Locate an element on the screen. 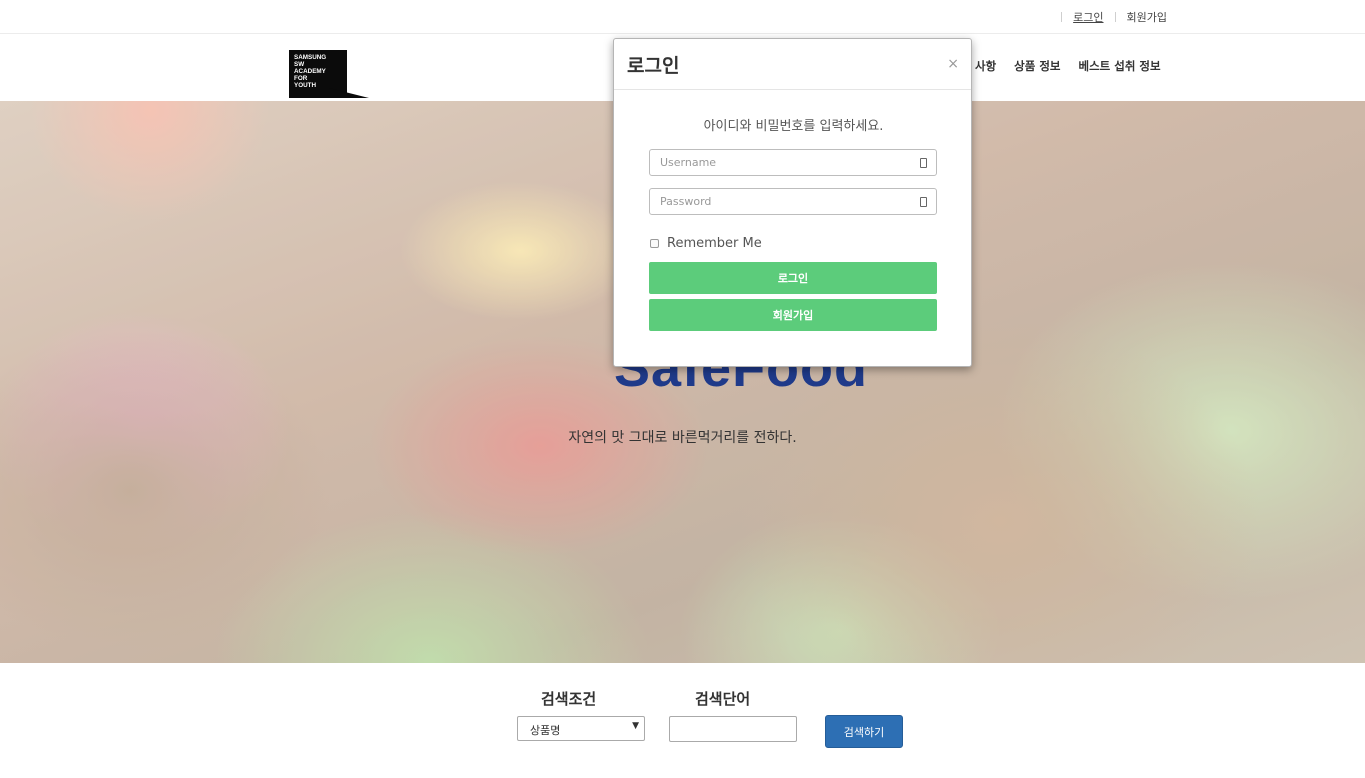 This screenshot has height=778, width=1365. lock-icon is located at coordinates (923, 202).